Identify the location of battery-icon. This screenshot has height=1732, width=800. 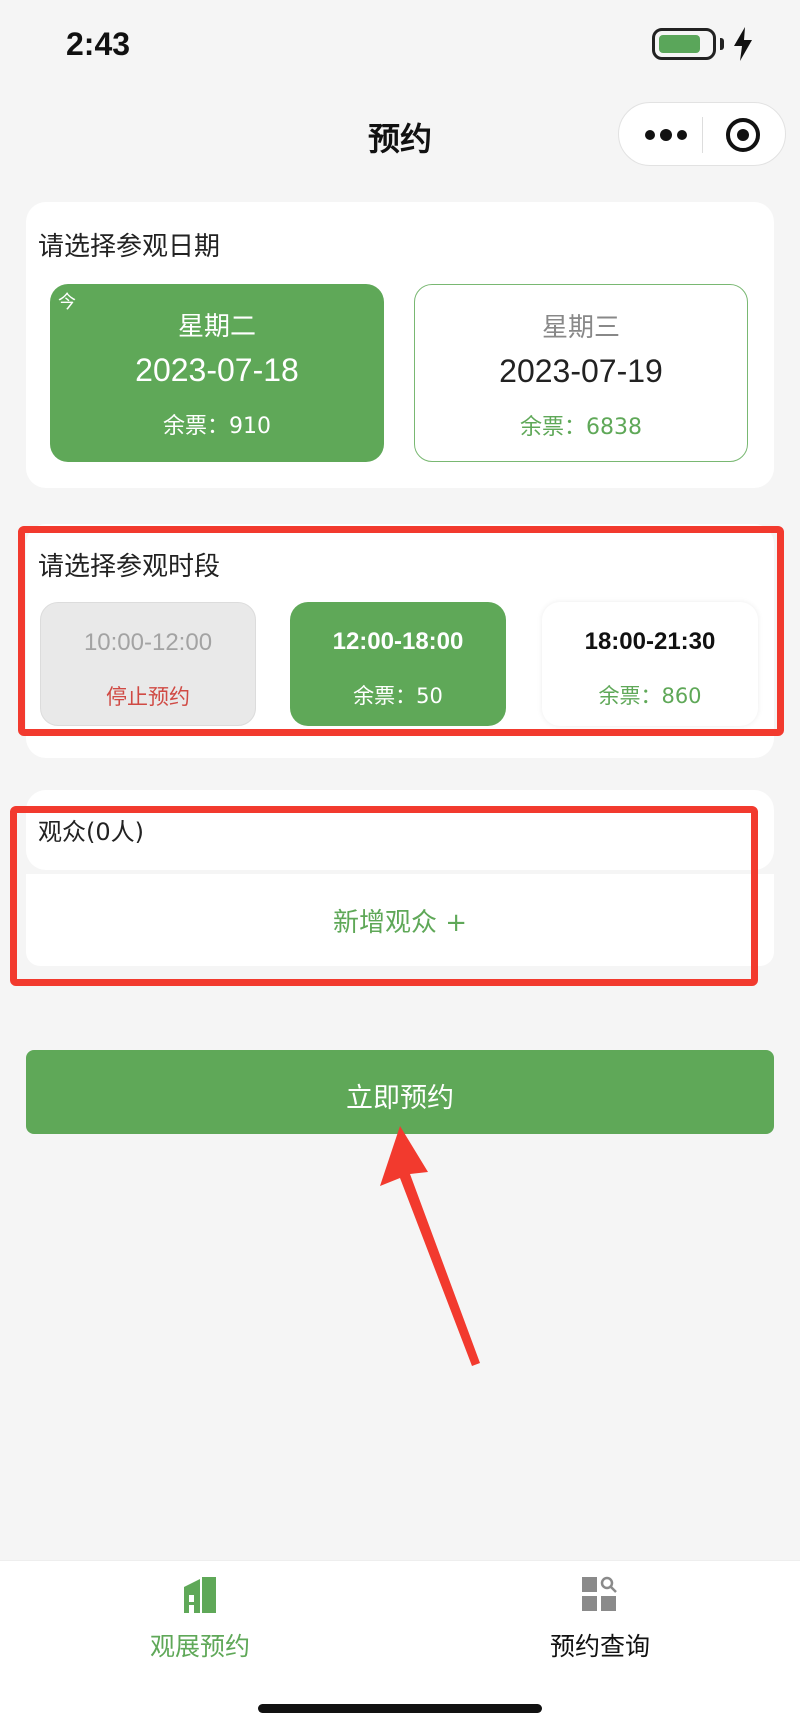
(684, 44).